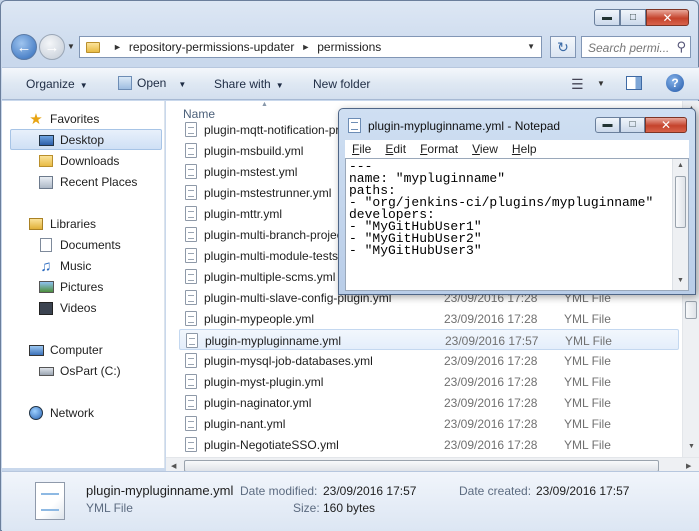  What do you see at coordinates (607, 17) in the screenshot?
I see `minimize-button: ▬` at bounding box center [607, 17].